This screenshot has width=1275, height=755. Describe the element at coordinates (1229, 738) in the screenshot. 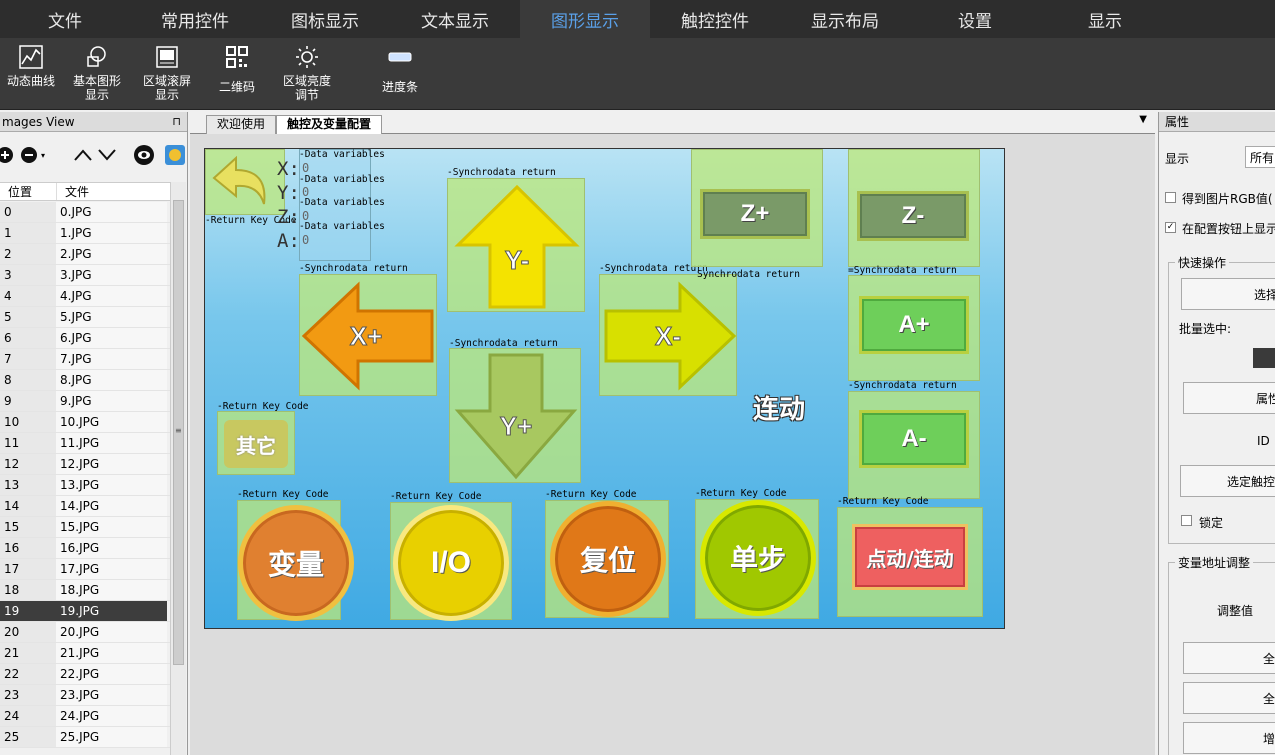

I see `add-button: 增加` at that location.